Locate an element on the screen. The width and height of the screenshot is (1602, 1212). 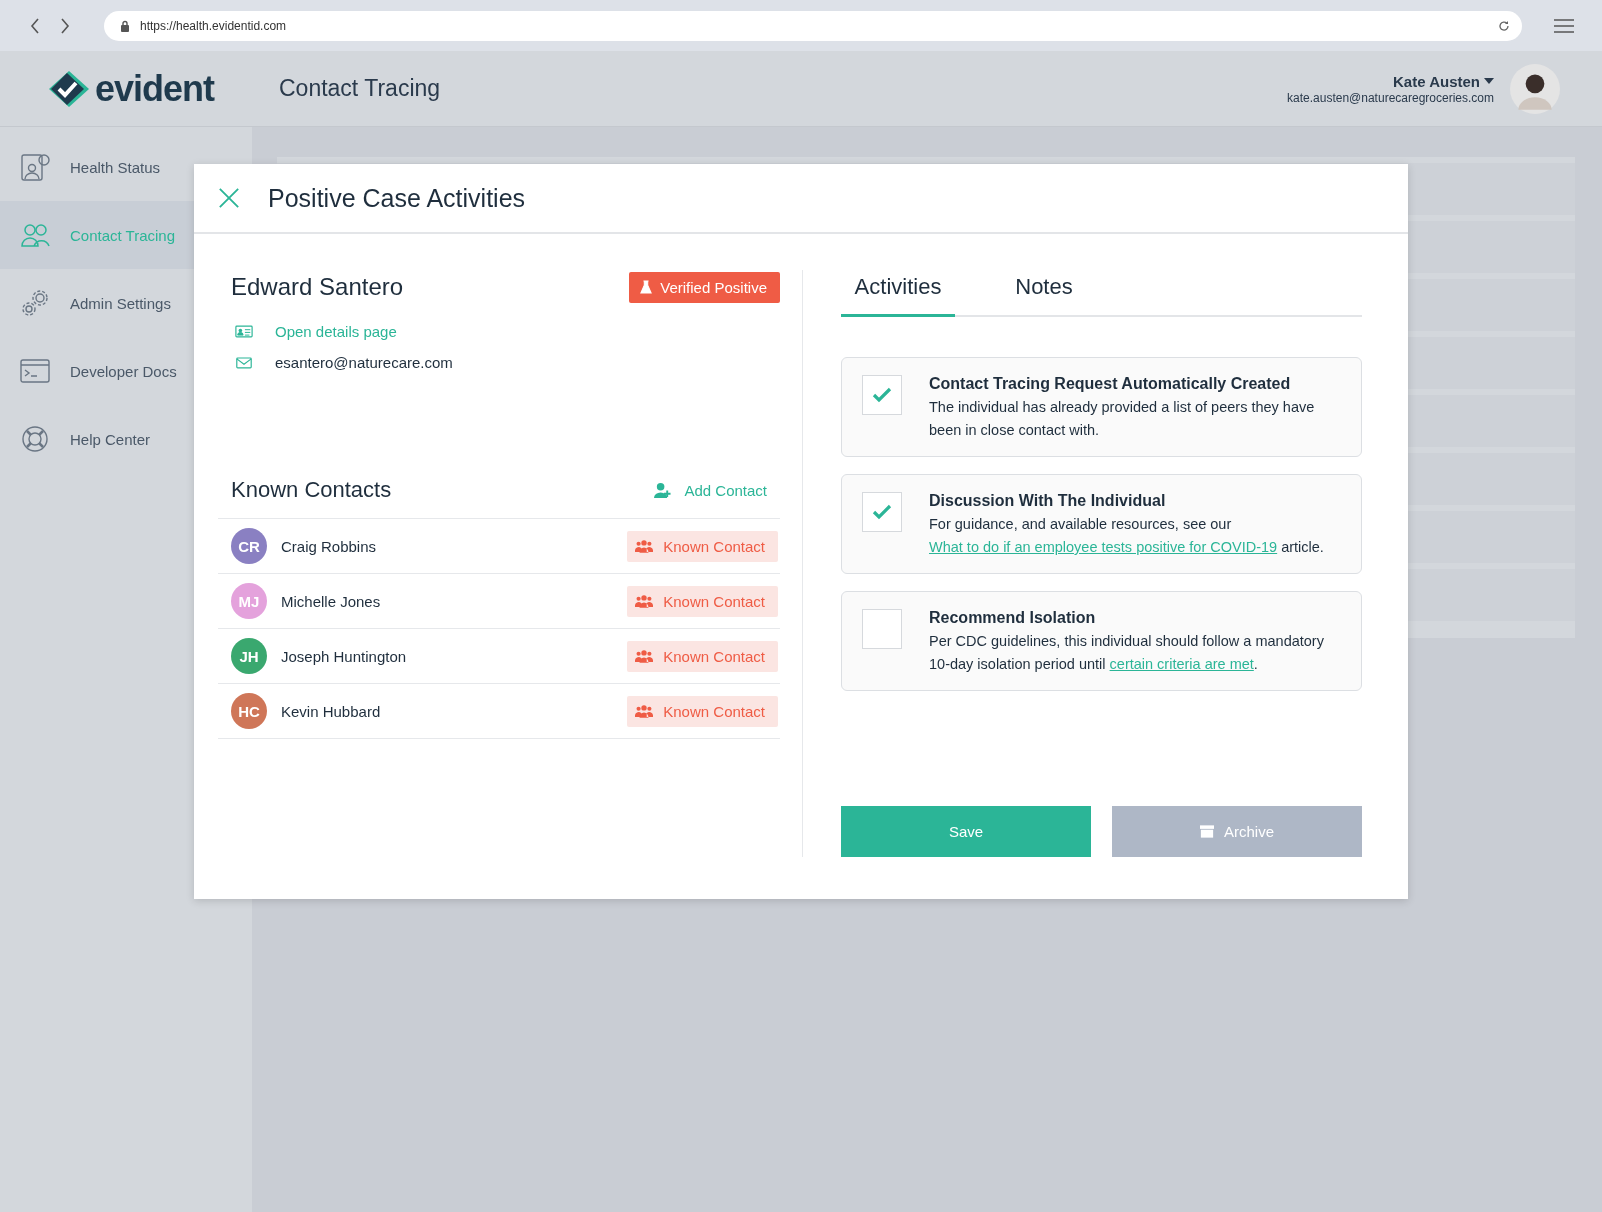
reload-icon is located at coordinates (1504, 25).